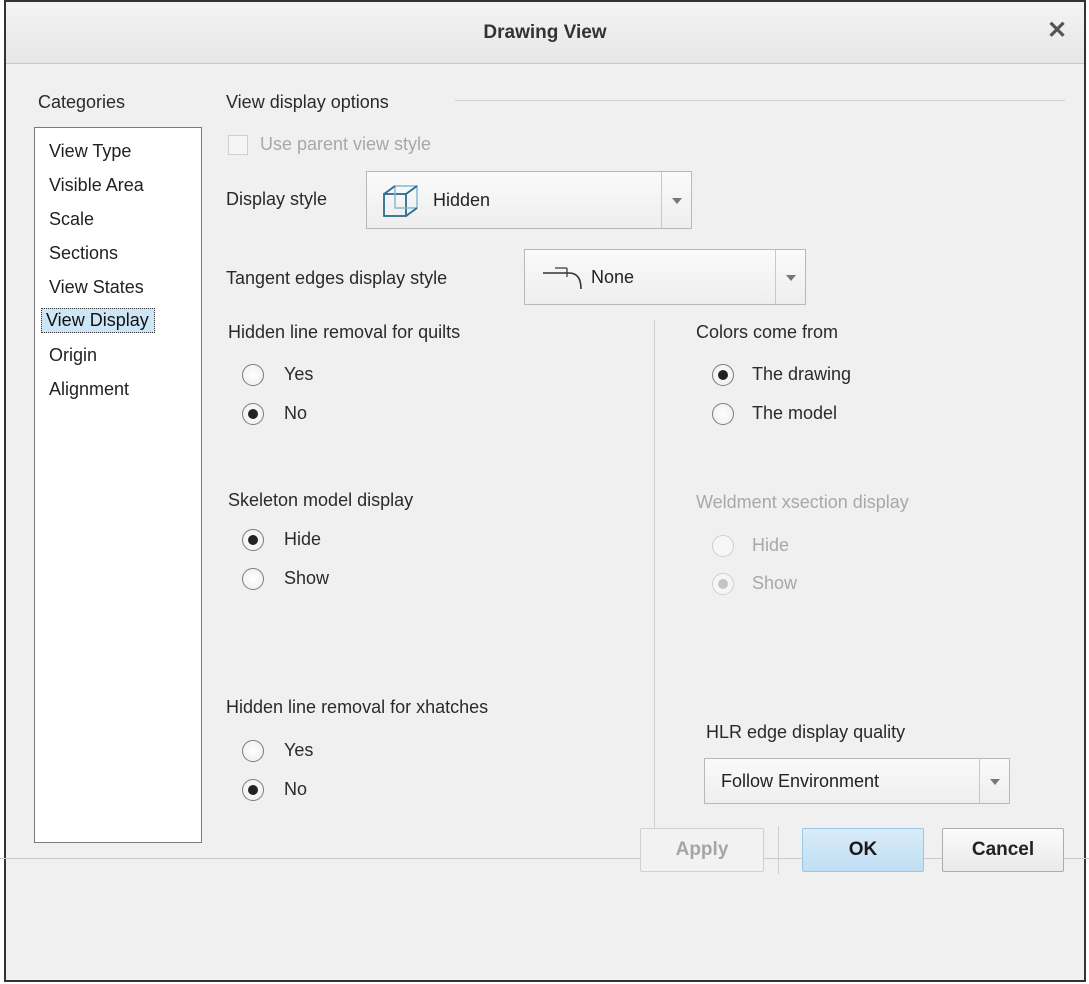  What do you see at coordinates (307, 578) in the screenshot?
I see `skeleton-show-label: Show` at bounding box center [307, 578].